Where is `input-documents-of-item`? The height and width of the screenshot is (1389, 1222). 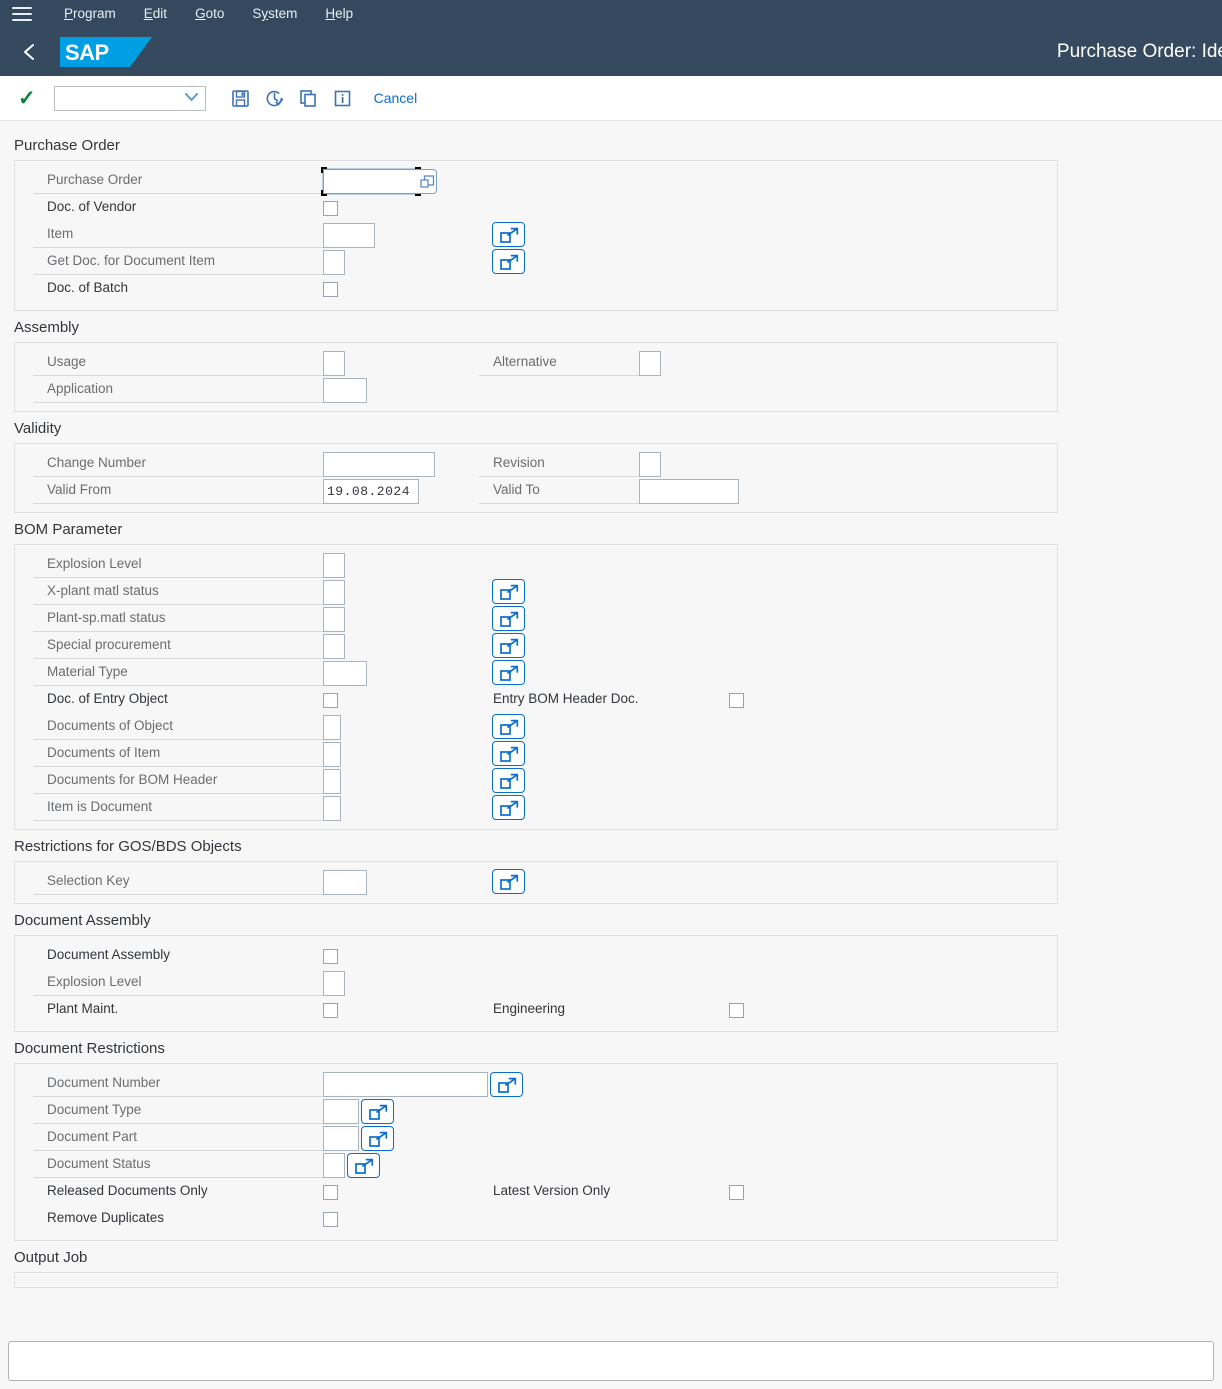 input-documents-of-item is located at coordinates (332, 754).